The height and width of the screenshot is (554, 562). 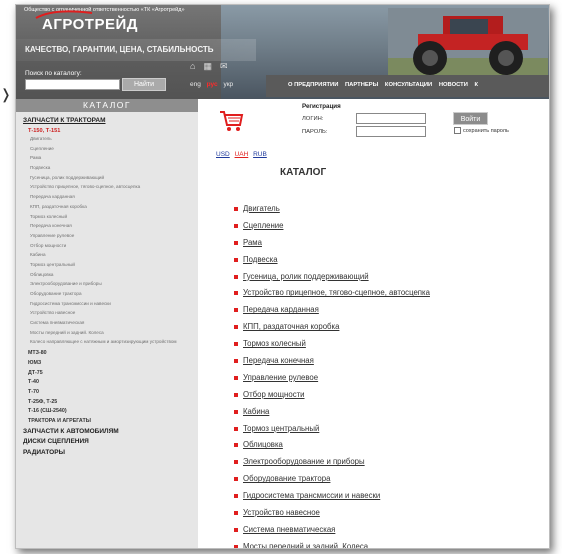 I want to click on list-item: Двигатель, so click(x=391, y=209).